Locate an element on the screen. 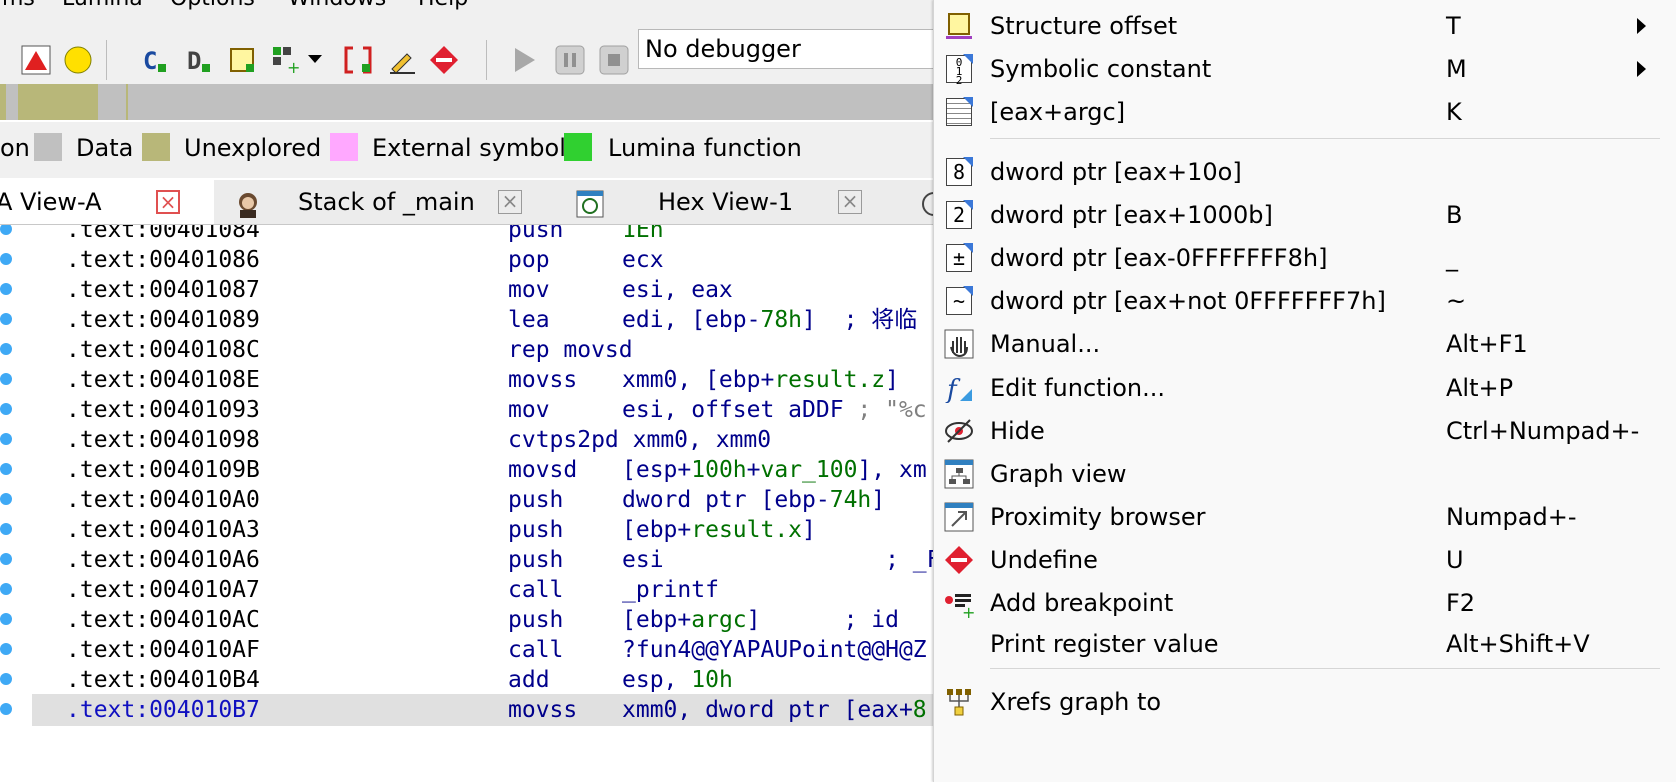 This screenshot has height=782, width=1676. operands: esp, 10h is located at coordinates (677, 680).